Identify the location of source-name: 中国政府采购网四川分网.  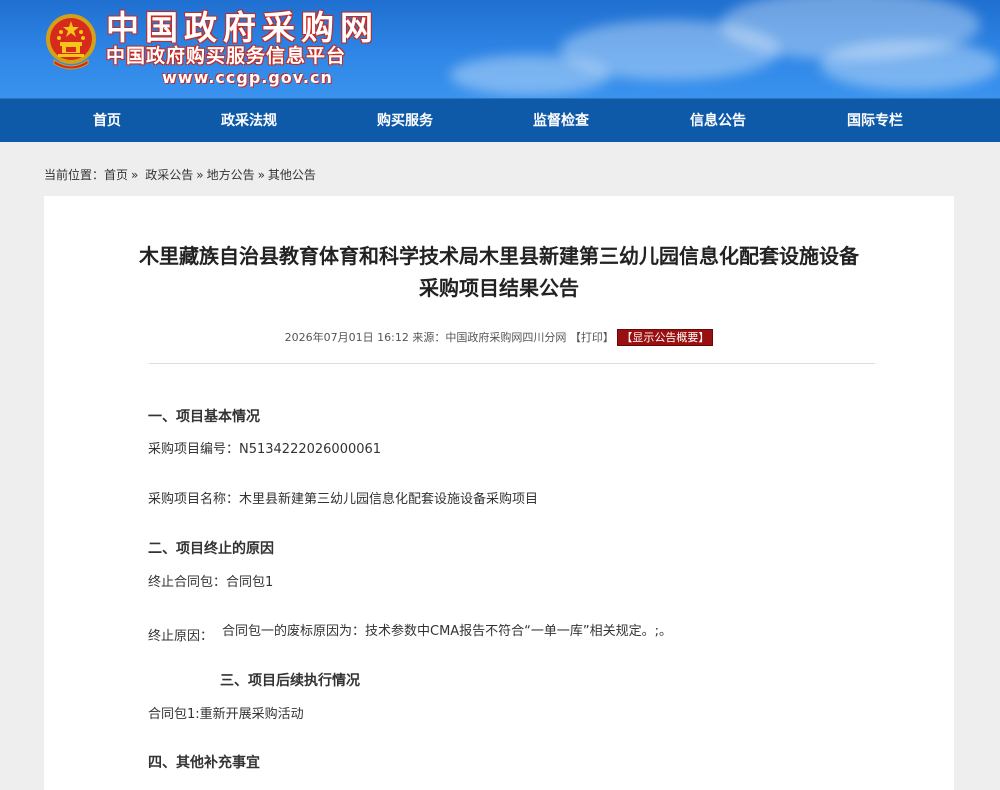
(506, 337).